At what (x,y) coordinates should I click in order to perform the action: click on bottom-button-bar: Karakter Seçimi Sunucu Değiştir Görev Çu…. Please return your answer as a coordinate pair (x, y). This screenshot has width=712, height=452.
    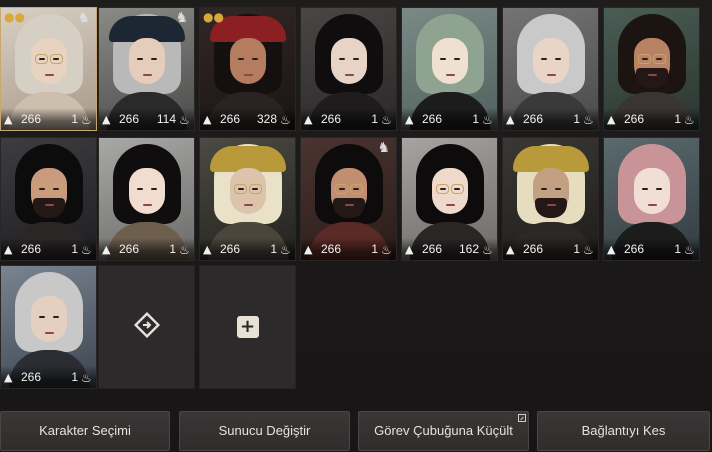
    Looking at the image, I should click on (356, 431).